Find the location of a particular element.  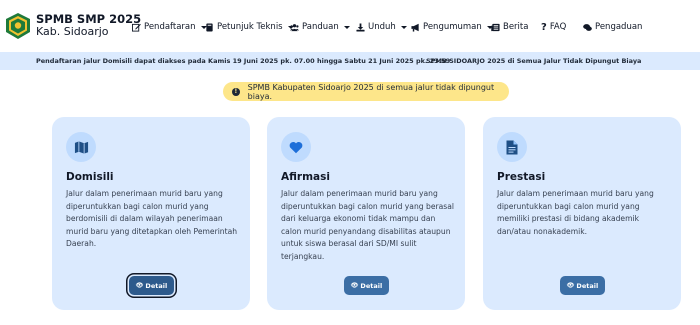

nav-label: Panduan is located at coordinates (320, 27).